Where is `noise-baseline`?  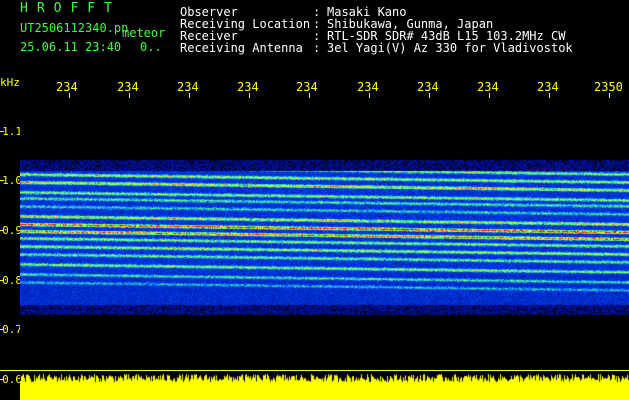
noise-baseline is located at coordinates (314, 370).